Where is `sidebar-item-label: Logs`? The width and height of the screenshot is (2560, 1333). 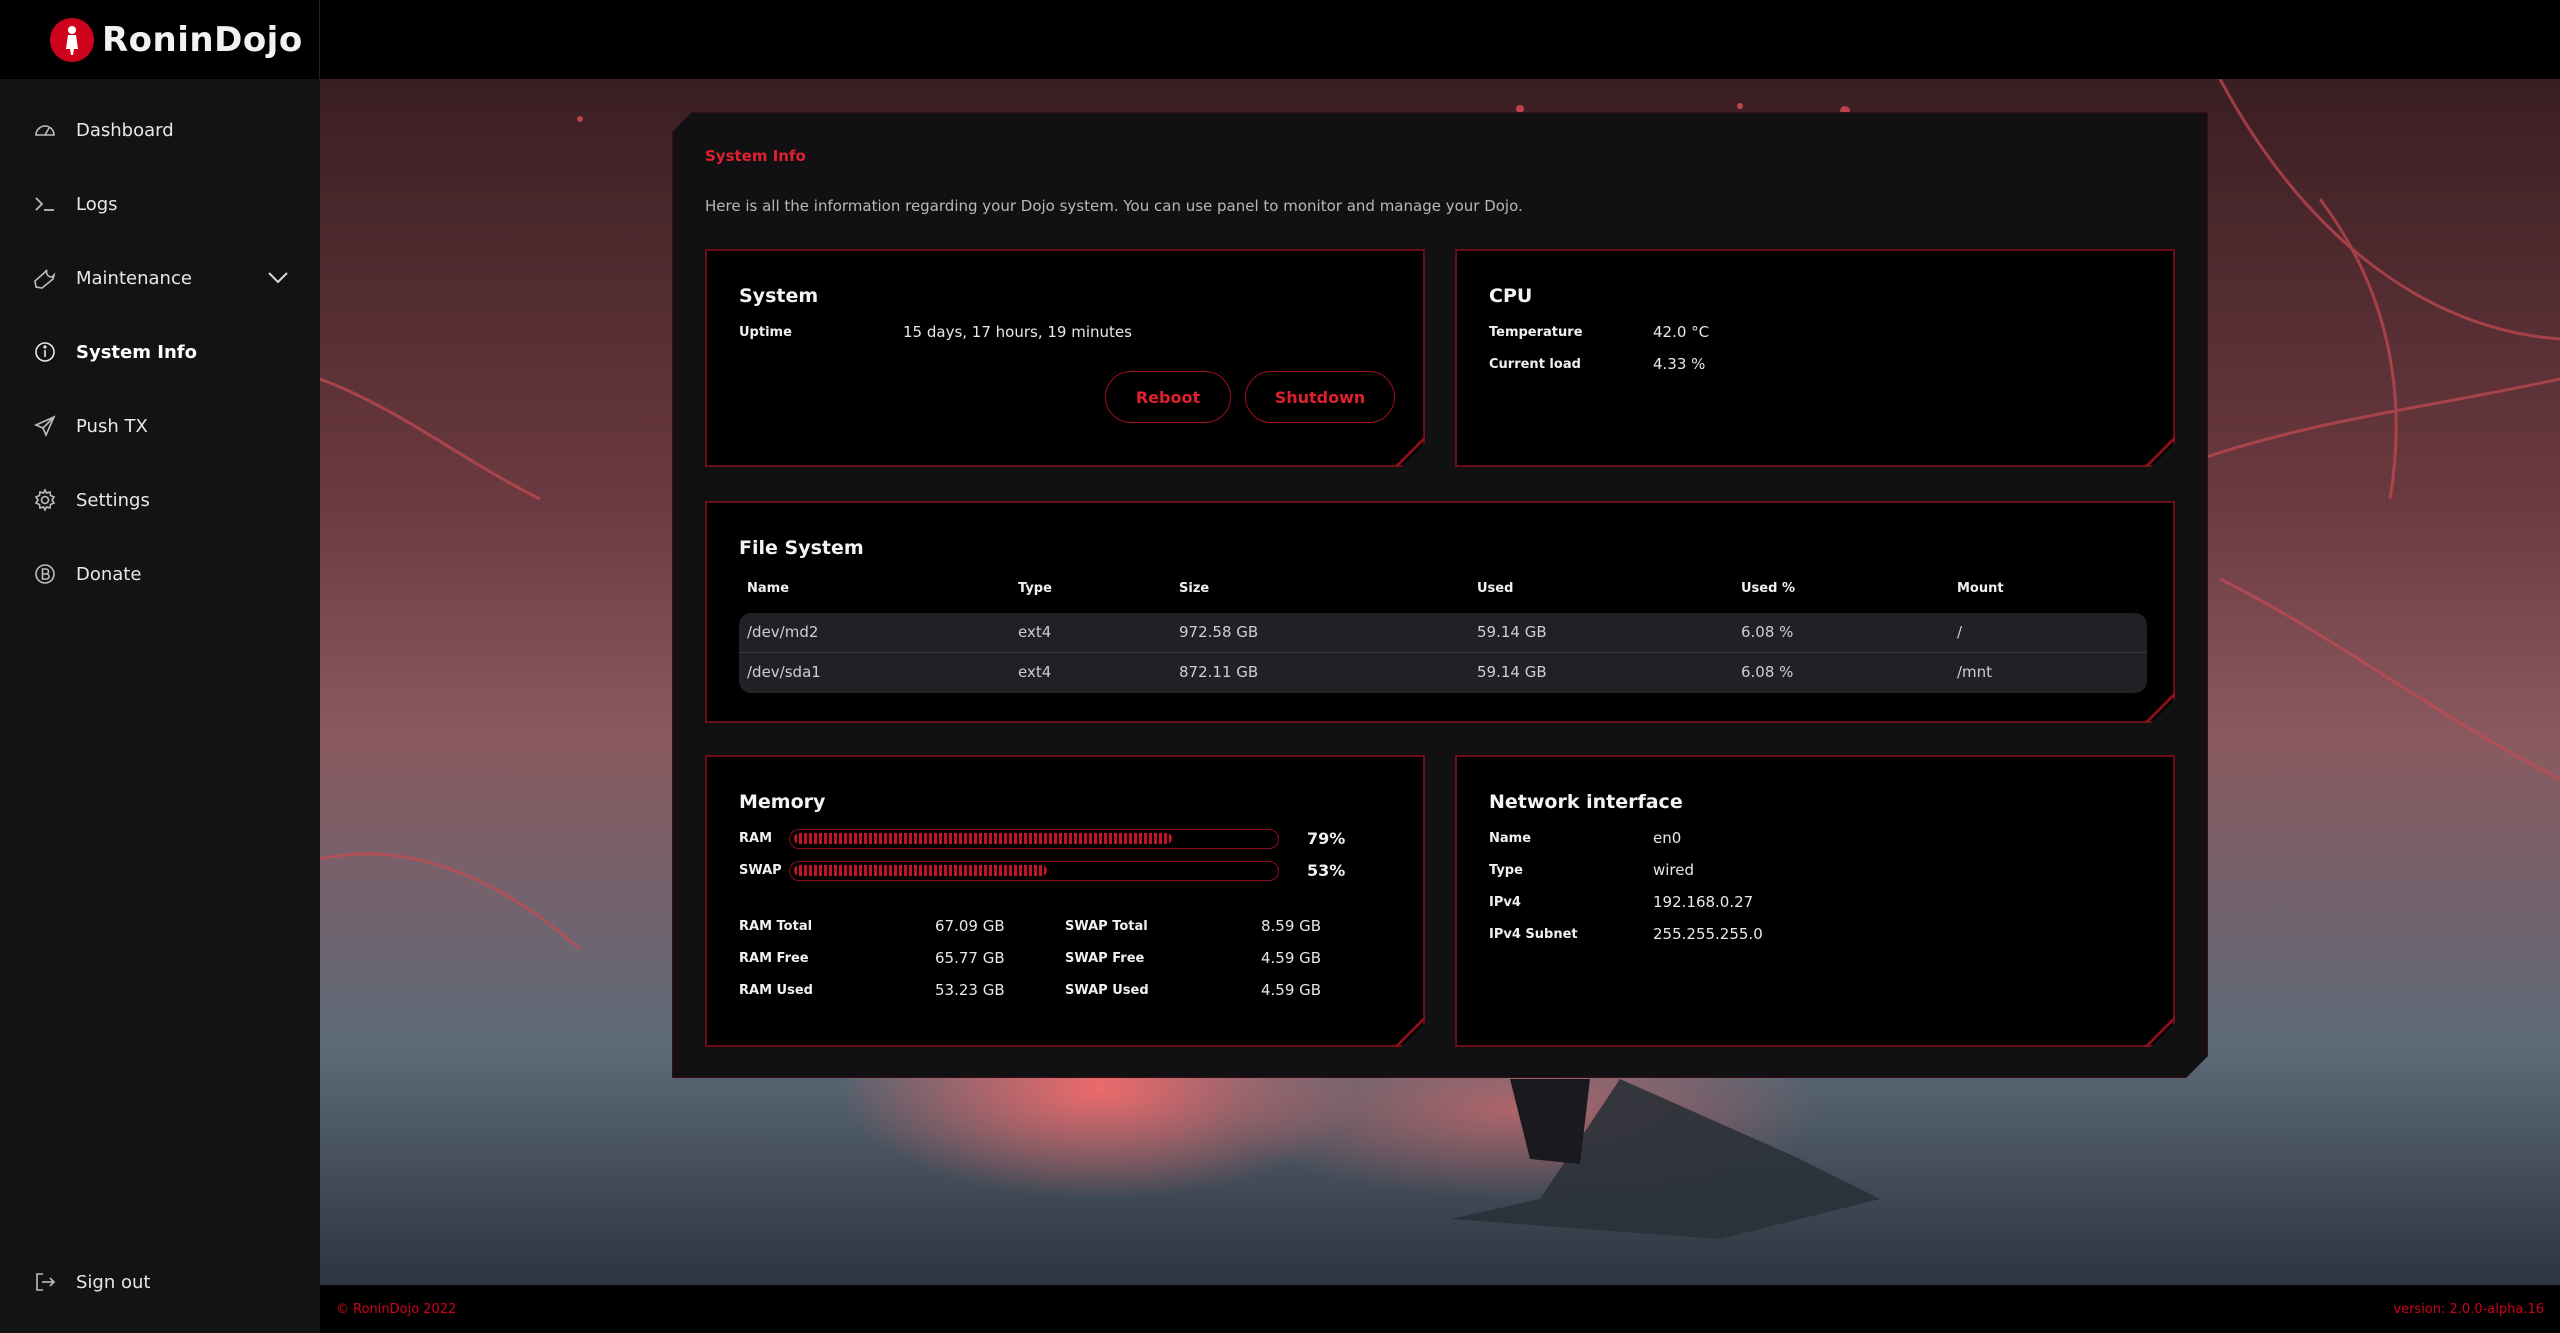
sidebar-item-label: Logs is located at coordinates (97, 204).